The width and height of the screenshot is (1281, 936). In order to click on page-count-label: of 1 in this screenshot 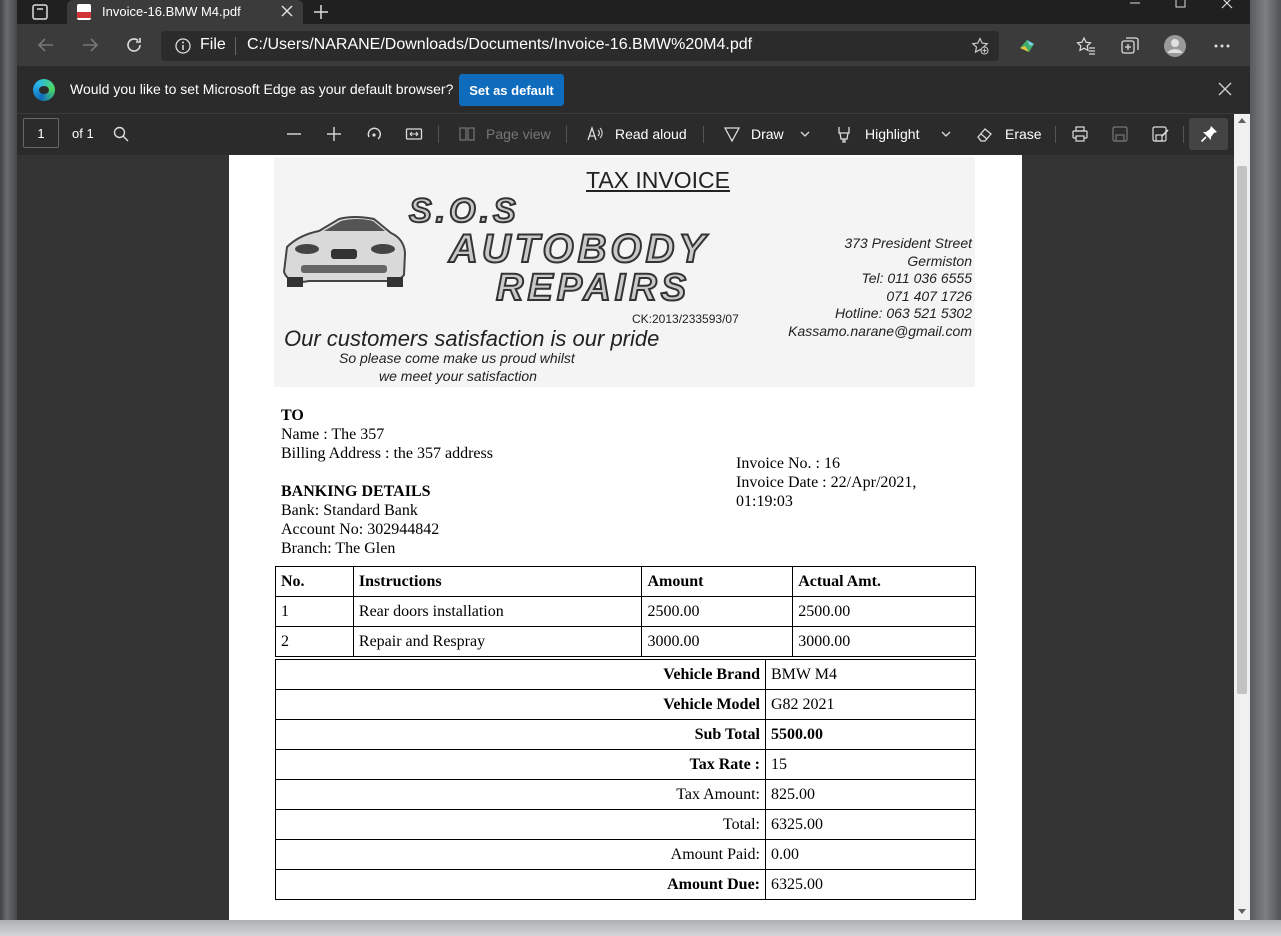, I will do `click(83, 133)`.